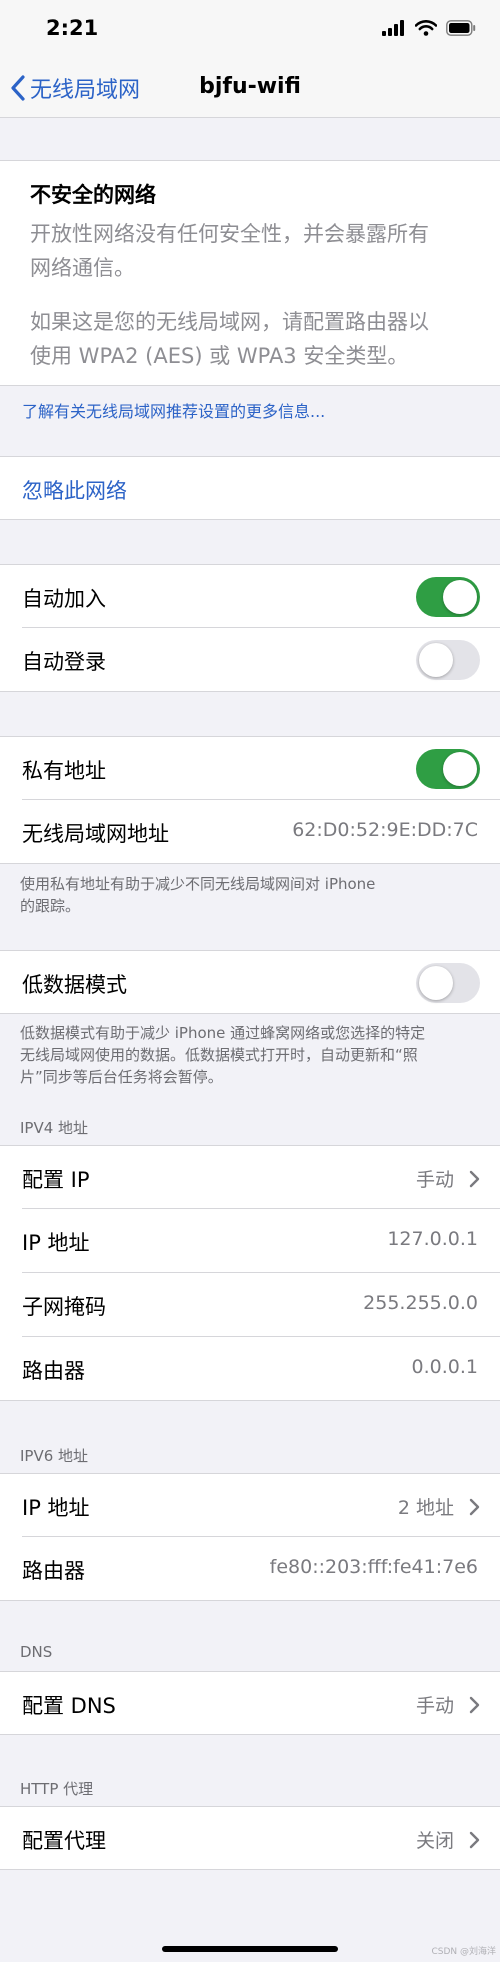 The height and width of the screenshot is (1962, 500). Describe the element at coordinates (64, 662) in the screenshot. I see `auto-login-label: 自动登录` at that location.